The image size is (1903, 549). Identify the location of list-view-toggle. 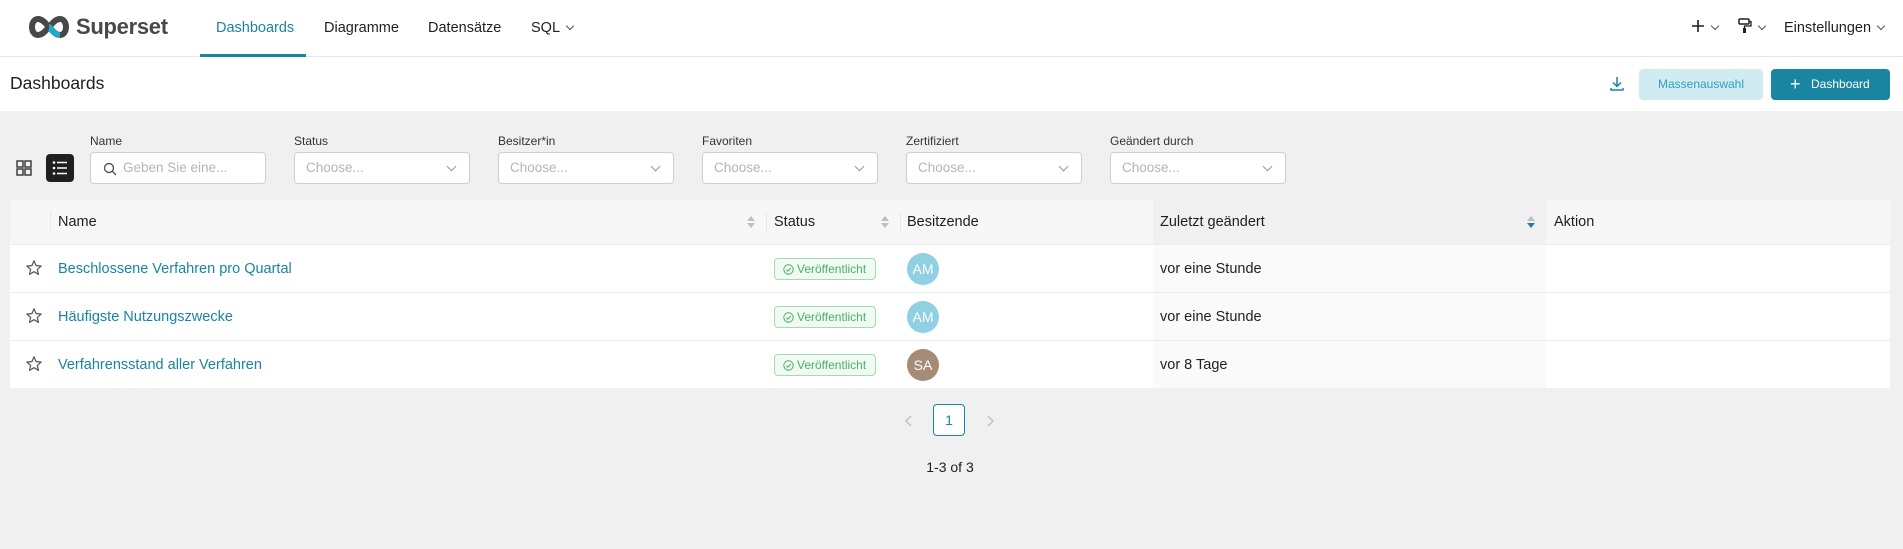
(60, 168).